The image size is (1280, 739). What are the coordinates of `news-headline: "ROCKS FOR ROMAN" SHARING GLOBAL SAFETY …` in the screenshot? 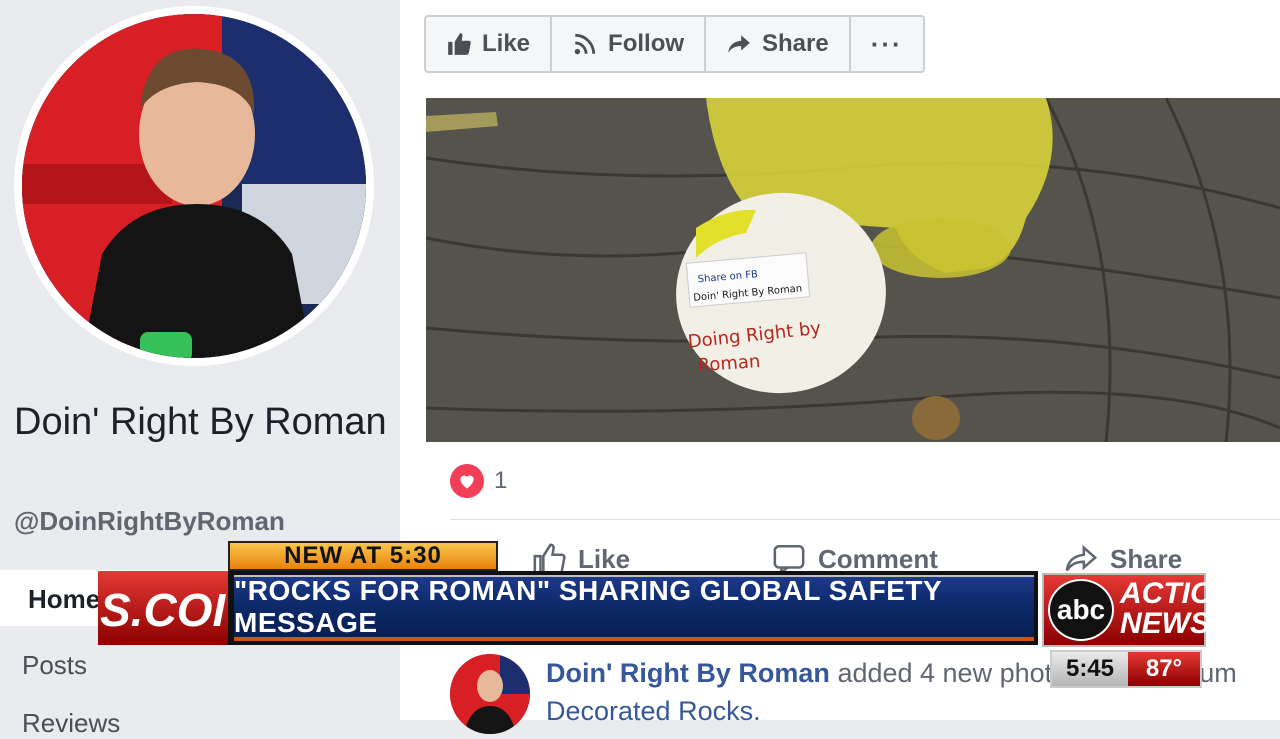 It's located at (588, 606).